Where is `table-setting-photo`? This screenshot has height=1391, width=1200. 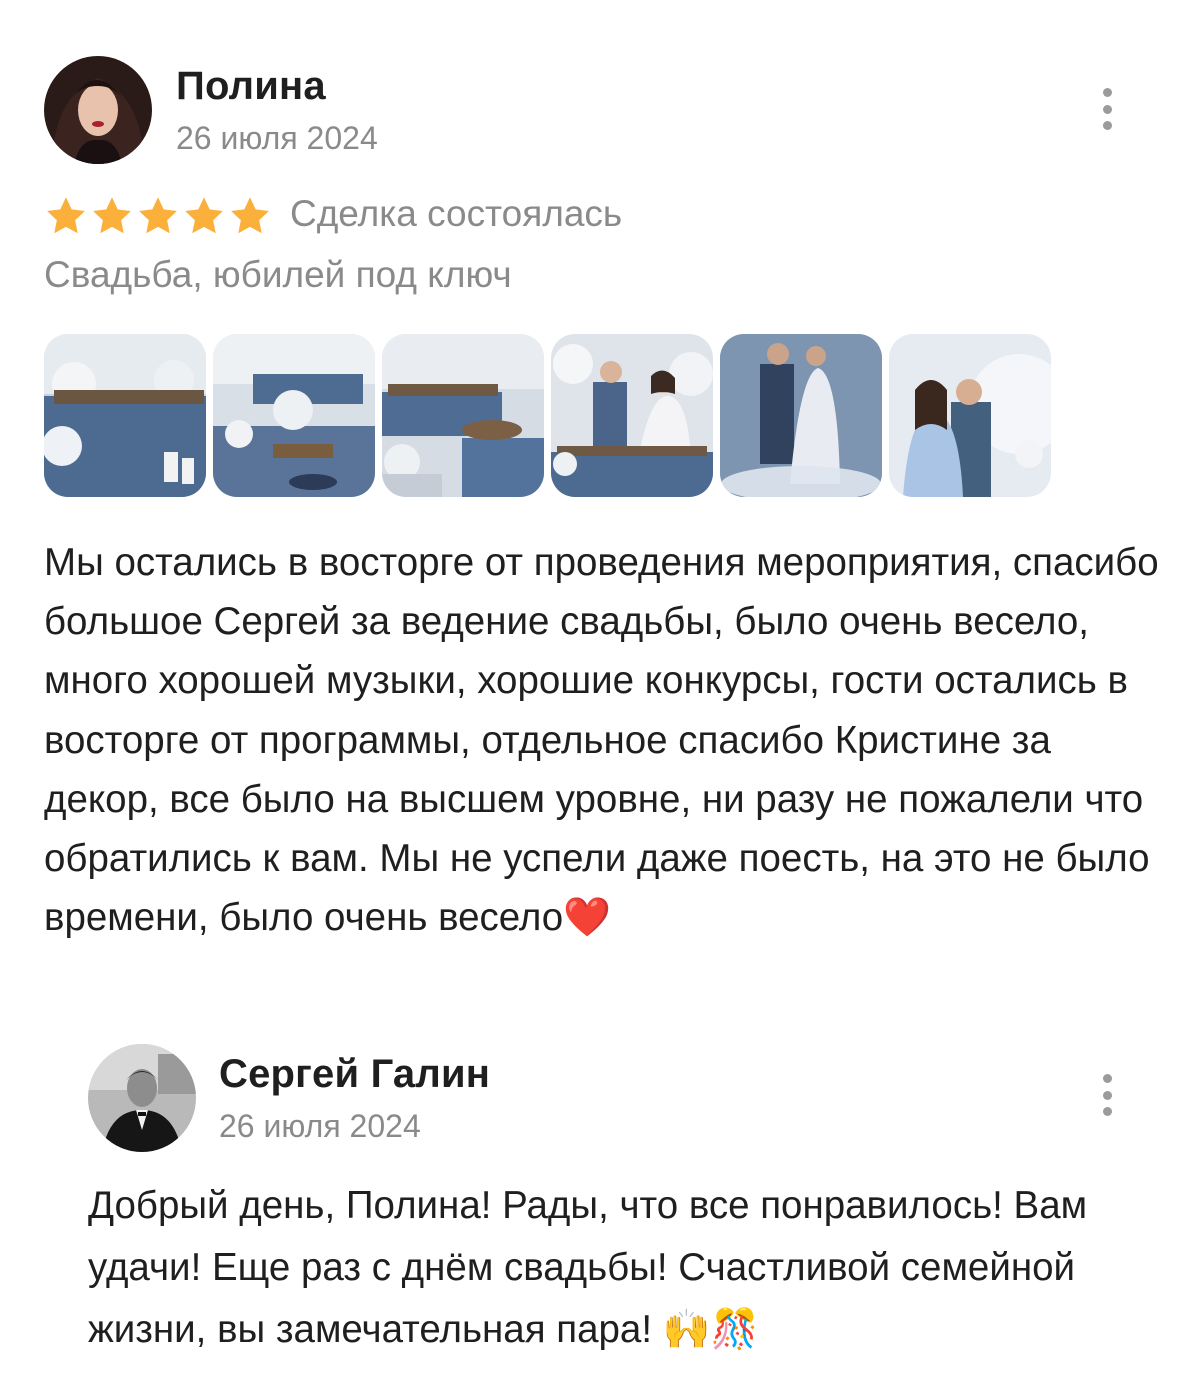 table-setting-photo is located at coordinates (294, 415).